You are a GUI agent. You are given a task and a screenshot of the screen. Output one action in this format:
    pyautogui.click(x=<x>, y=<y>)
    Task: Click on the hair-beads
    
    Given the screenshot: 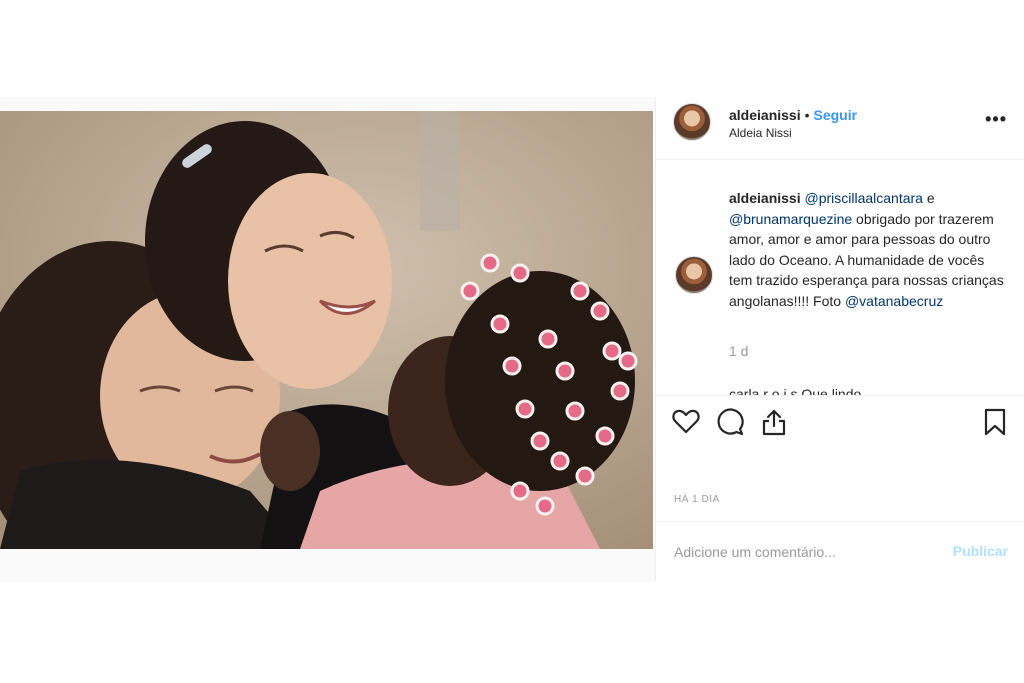 What is the action you would take?
    pyautogui.click(x=549, y=384)
    